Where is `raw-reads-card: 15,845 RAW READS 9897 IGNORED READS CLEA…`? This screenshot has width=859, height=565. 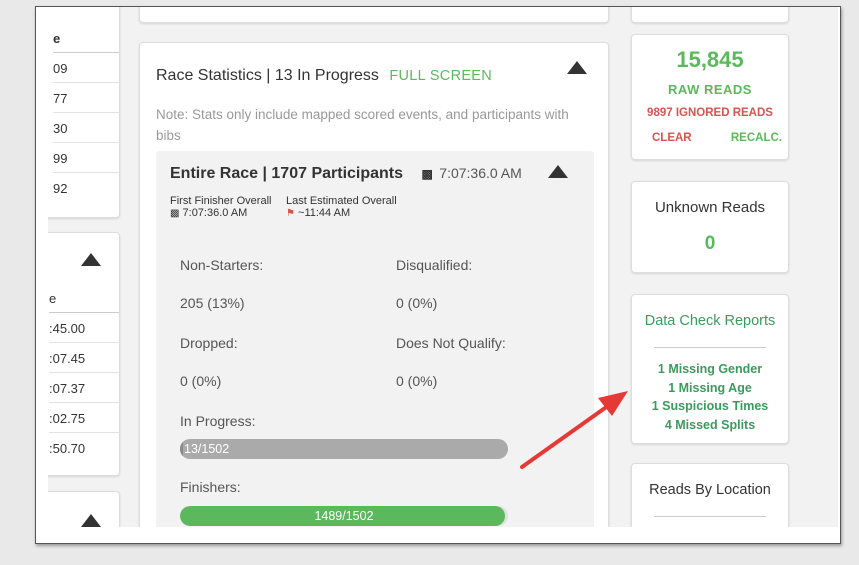
raw-reads-card: 15,845 RAW READS 9897 IGNORED READS CLEA… is located at coordinates (710, 97).